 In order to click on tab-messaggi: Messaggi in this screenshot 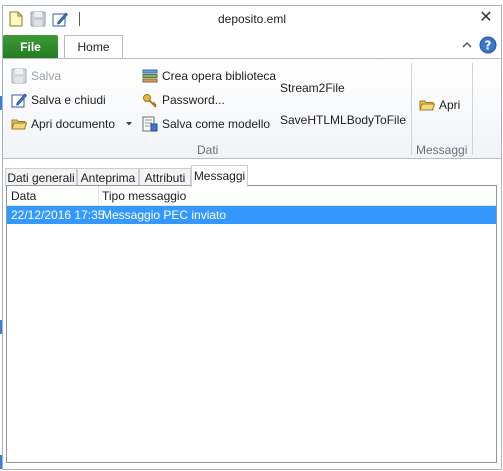, I will do `click(219, 176)`.